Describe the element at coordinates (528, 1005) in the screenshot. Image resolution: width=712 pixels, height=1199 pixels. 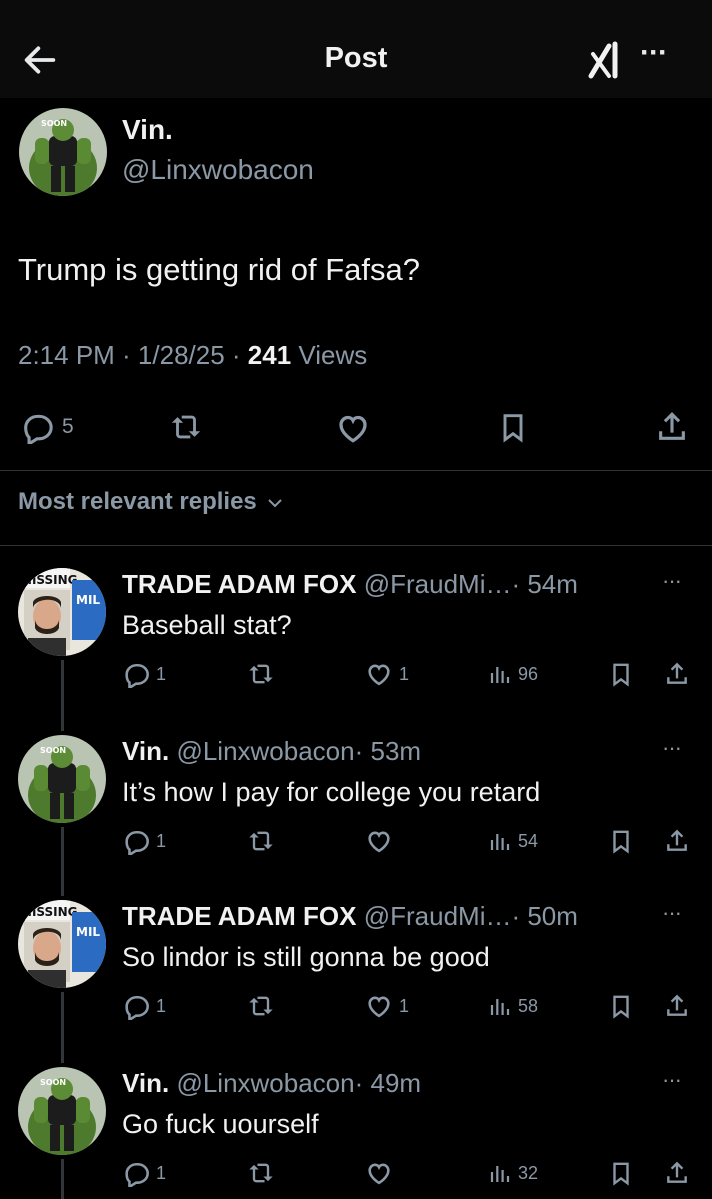
I see `views-count: 58` at that location.